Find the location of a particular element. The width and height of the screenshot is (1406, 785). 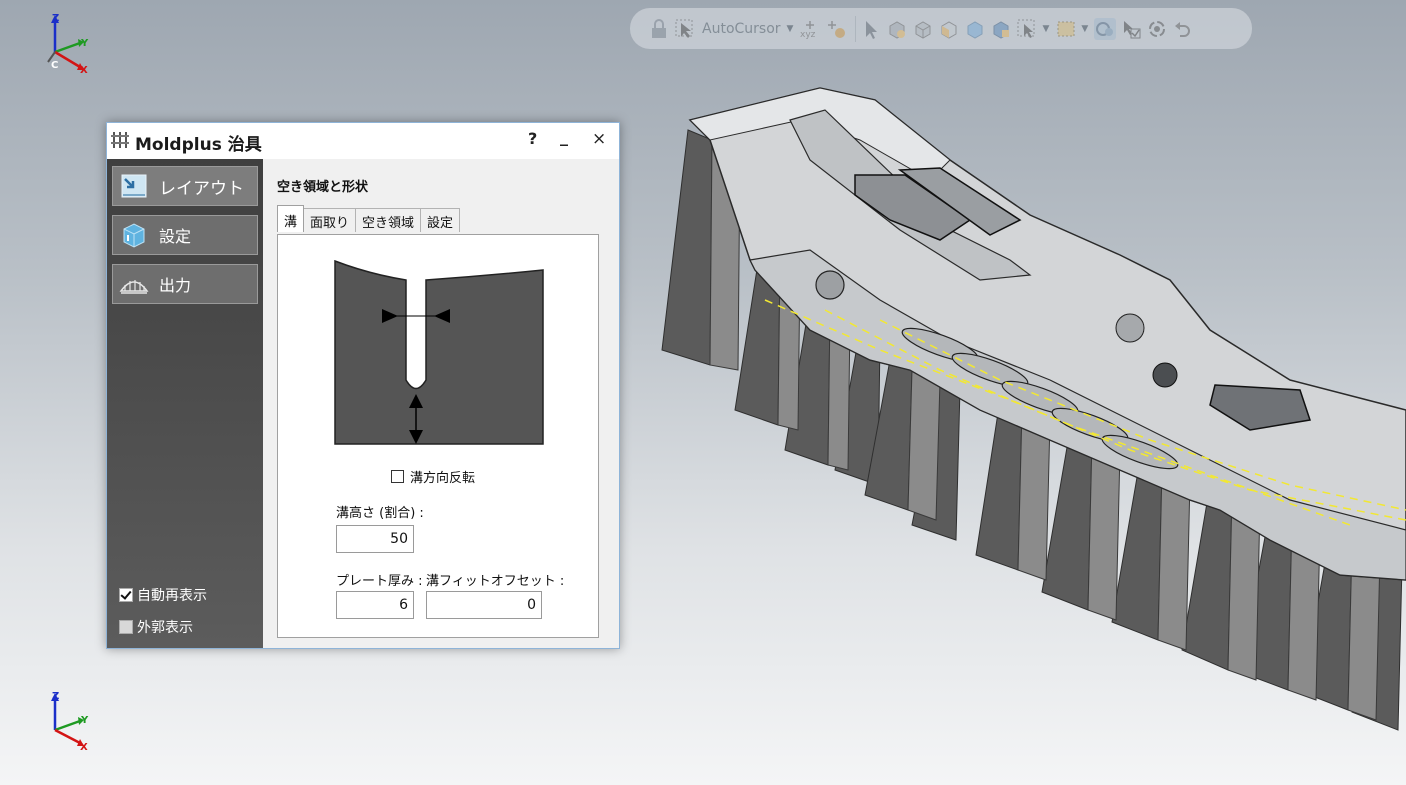

dialog-sidebar: レイアウト 設定 出力 自動再表示 外郭表示 is located at coordinates (185, 403).